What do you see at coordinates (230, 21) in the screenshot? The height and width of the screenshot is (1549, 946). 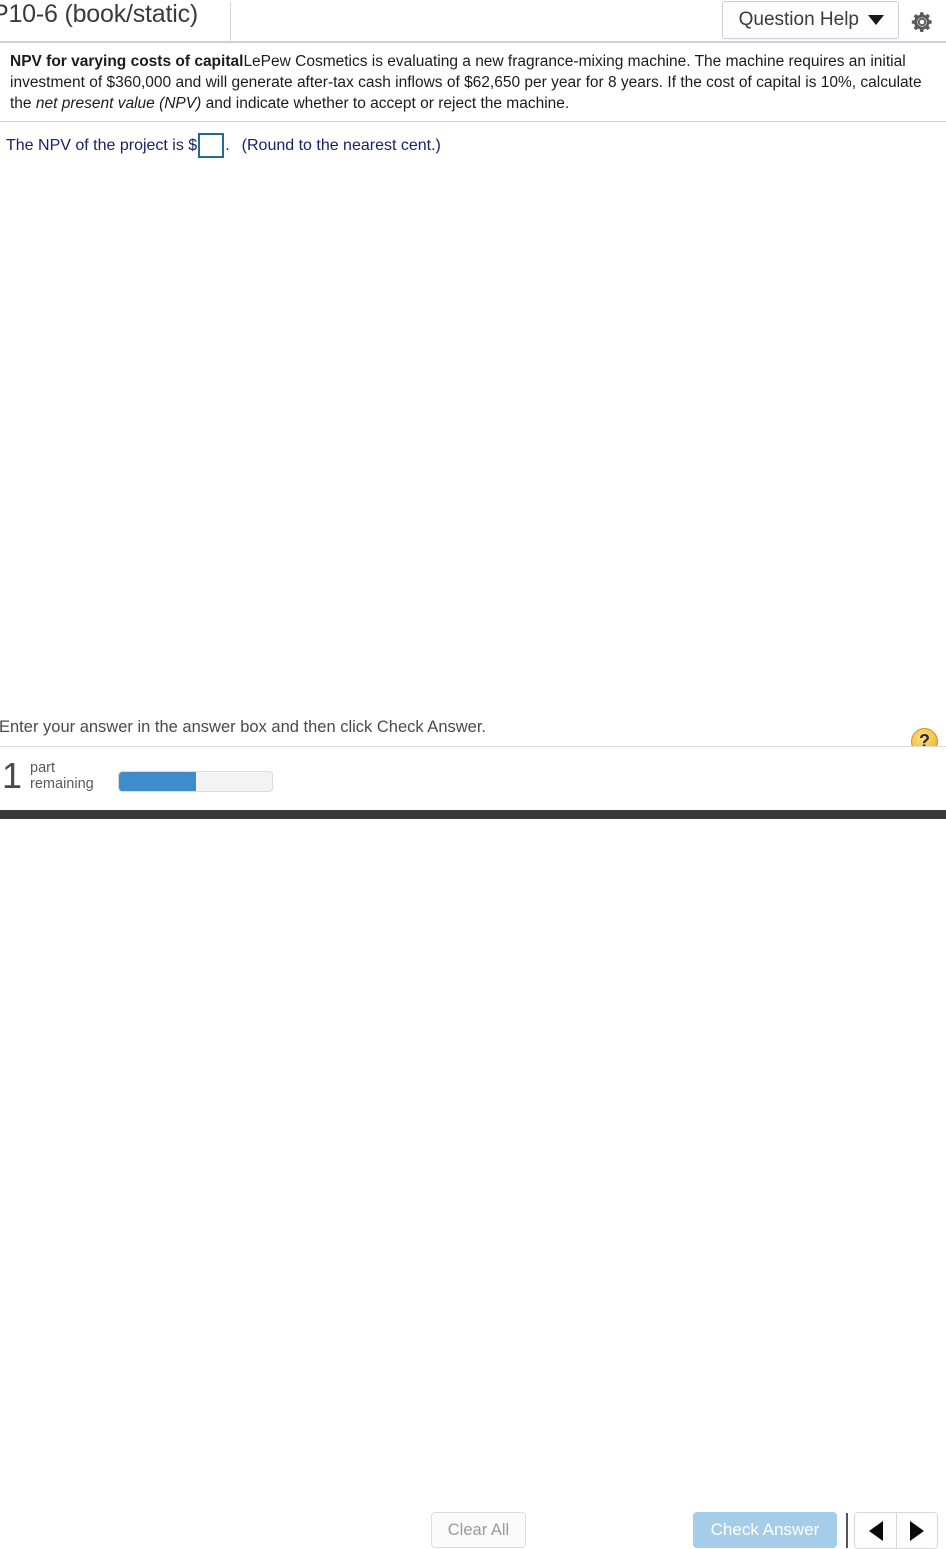 I see `header-divider` at bounding box center [230, 21].